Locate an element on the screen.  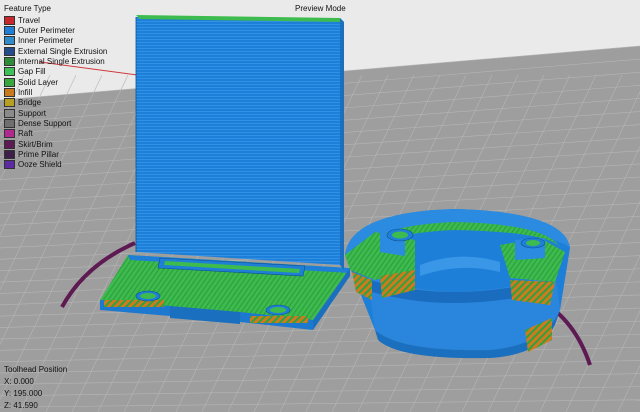
legend-label: Inner Perimeter is located at coordinates (46, 41).